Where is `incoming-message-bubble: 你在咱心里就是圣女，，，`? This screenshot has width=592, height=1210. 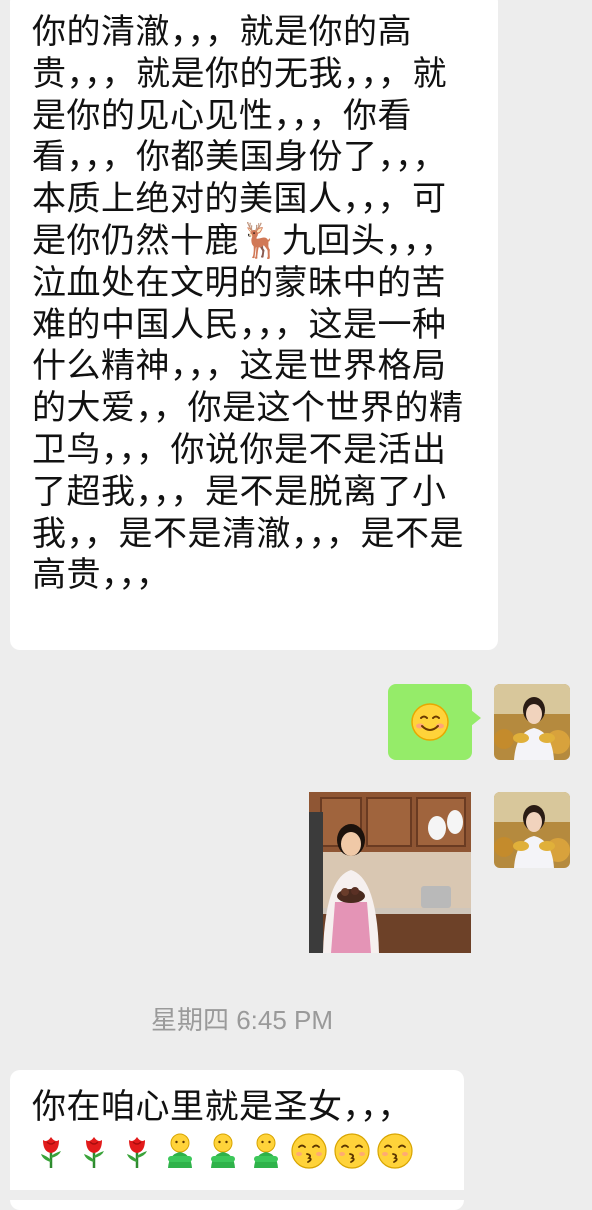
incoming-message-bubble: 你在咱心里就是圣女，，， is located at coordinates (237, 1140).